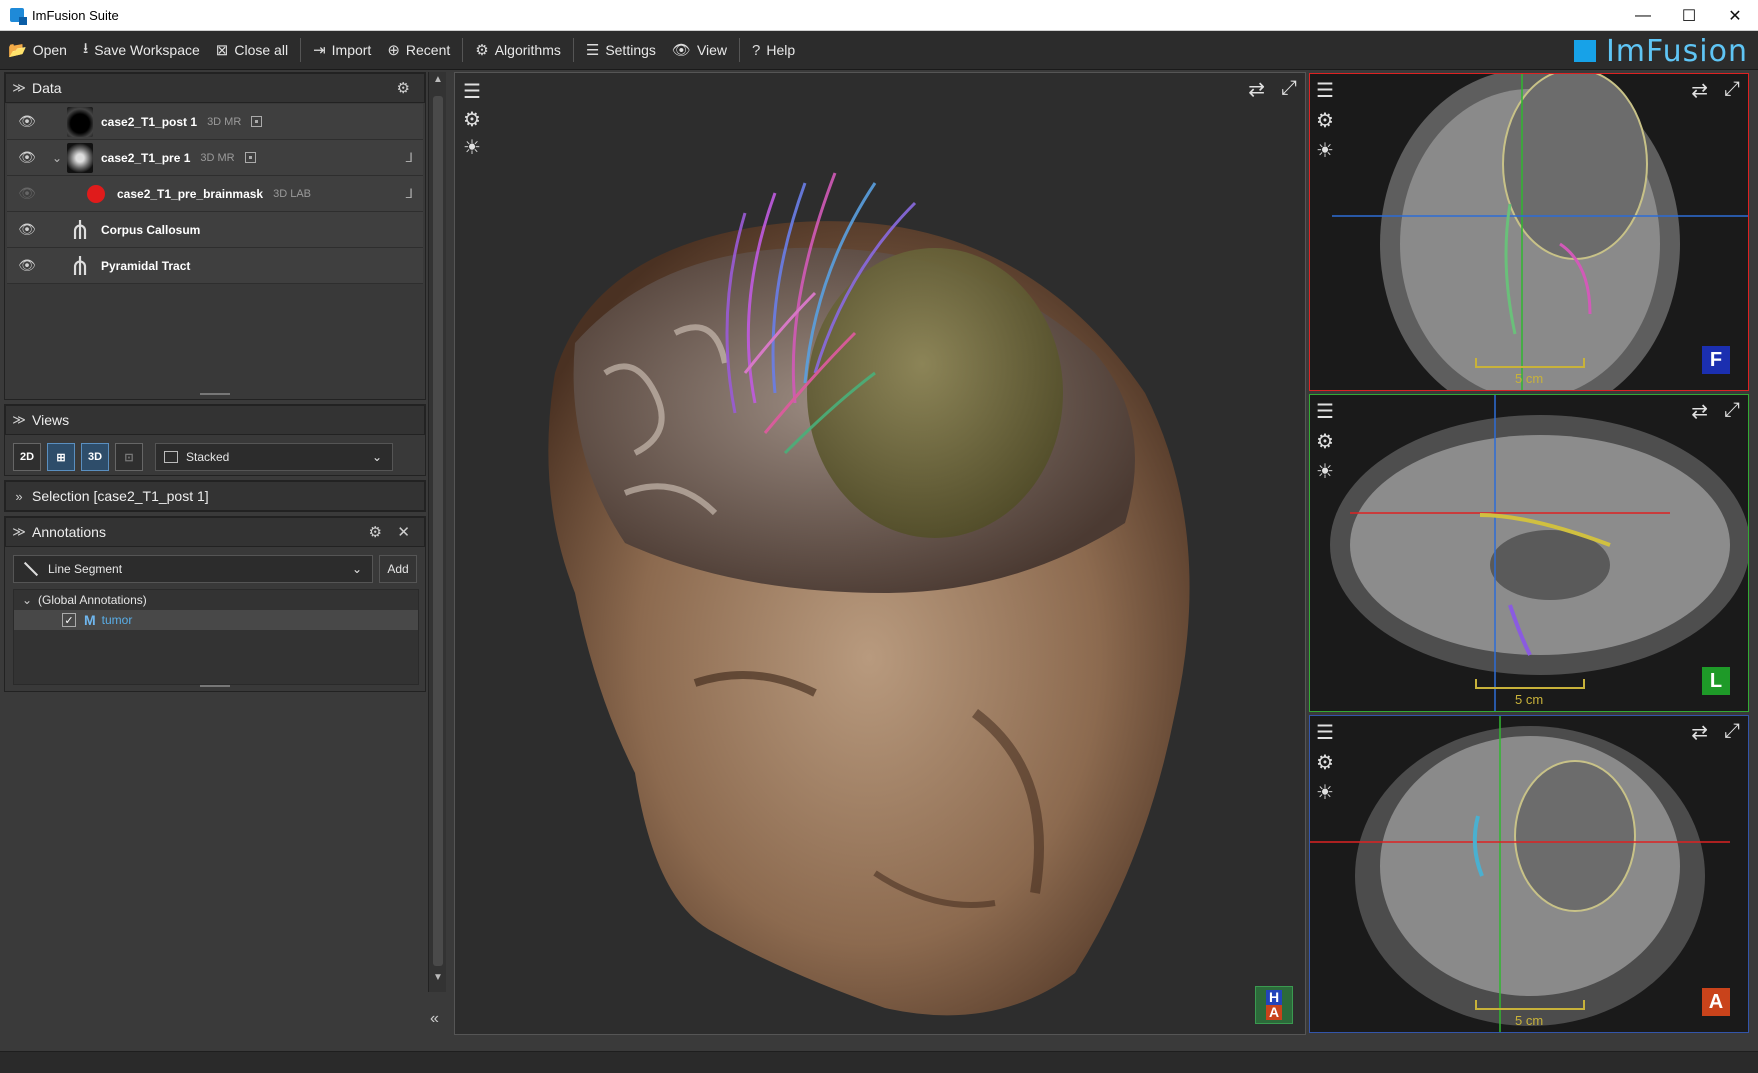 This screenshot has width=1758, height=1073. I want to click on close-all-button: ⊠ Close all, so click(252, 50).